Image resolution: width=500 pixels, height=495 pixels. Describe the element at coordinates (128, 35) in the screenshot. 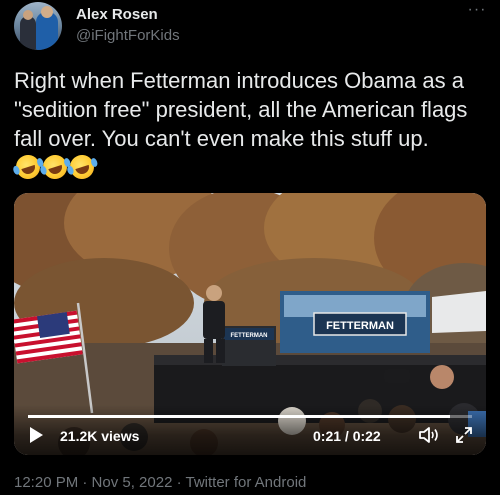

I see `user-handle: @iFightForKids` at that location.